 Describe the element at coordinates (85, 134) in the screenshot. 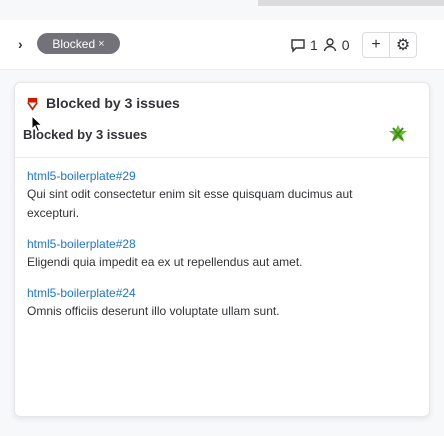

I see `popover-subtitle: Blocked by 3 issues` at that location.